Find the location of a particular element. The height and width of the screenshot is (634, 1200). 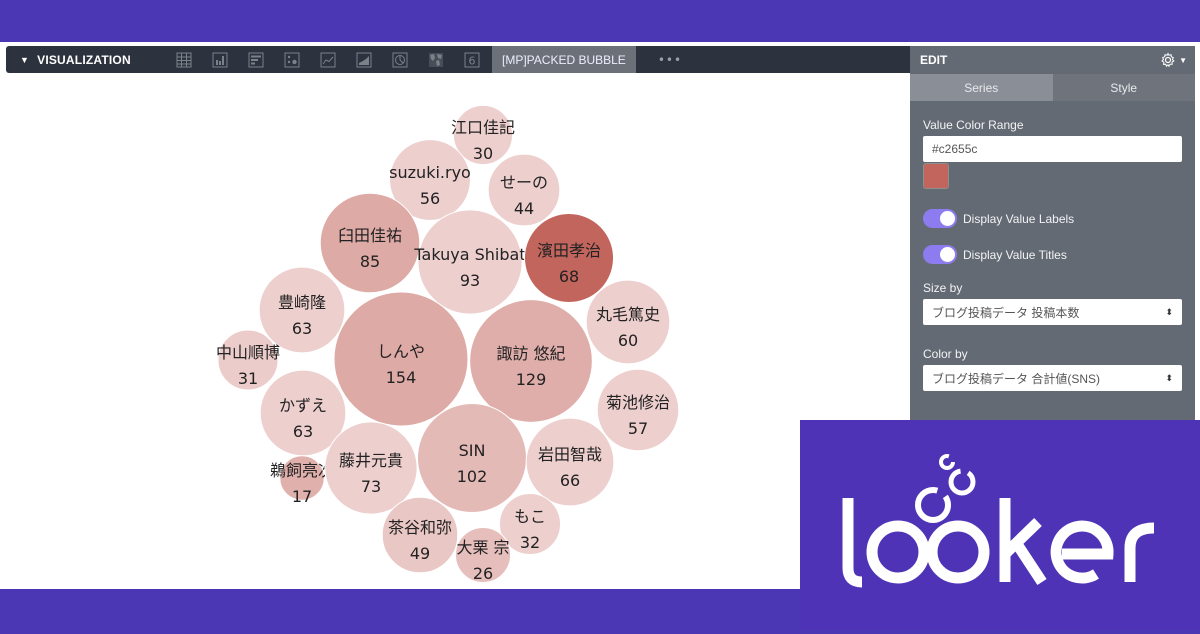

bubble-value-label: 154 is located at coordinates (401, 377).